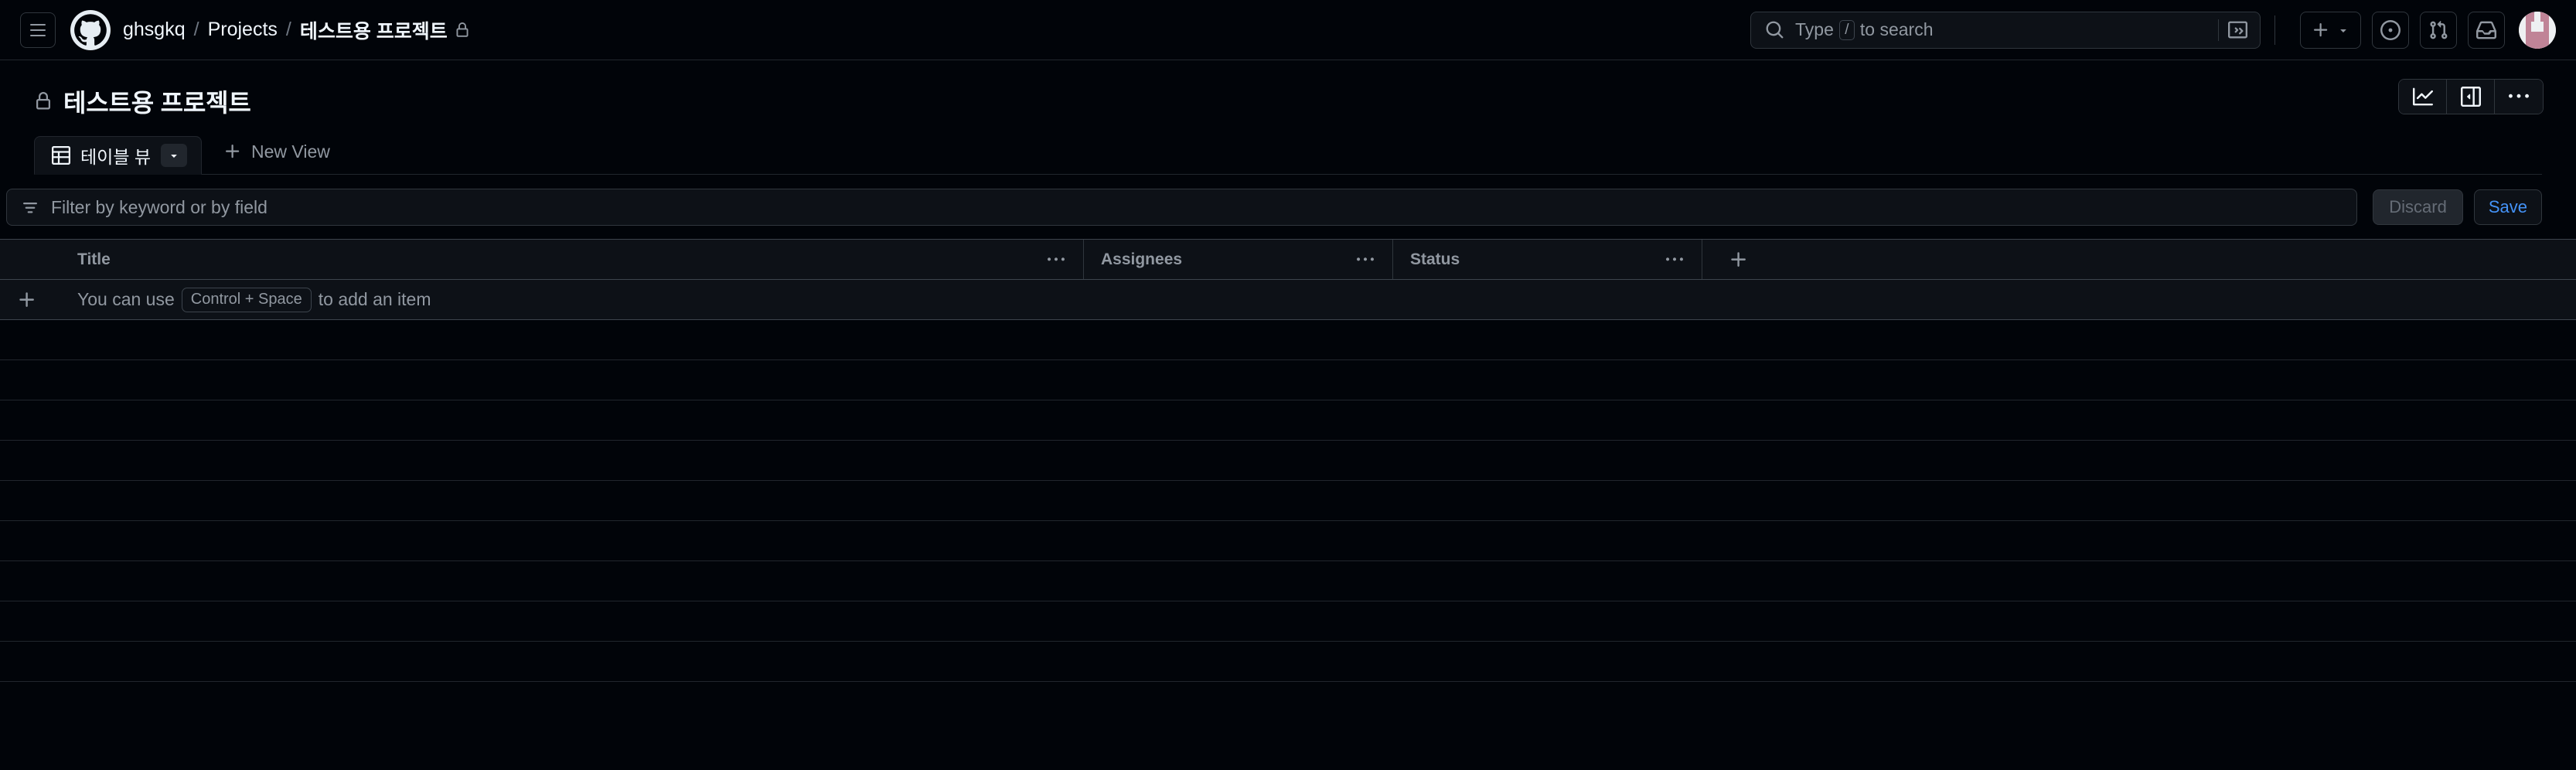 The height and width of the screenshot is (770, 2576). What do you see at coordinates (246, 299) in the screenshot?
I see `shortcut-badge: Control + Space` at bounding box center [246, 299].